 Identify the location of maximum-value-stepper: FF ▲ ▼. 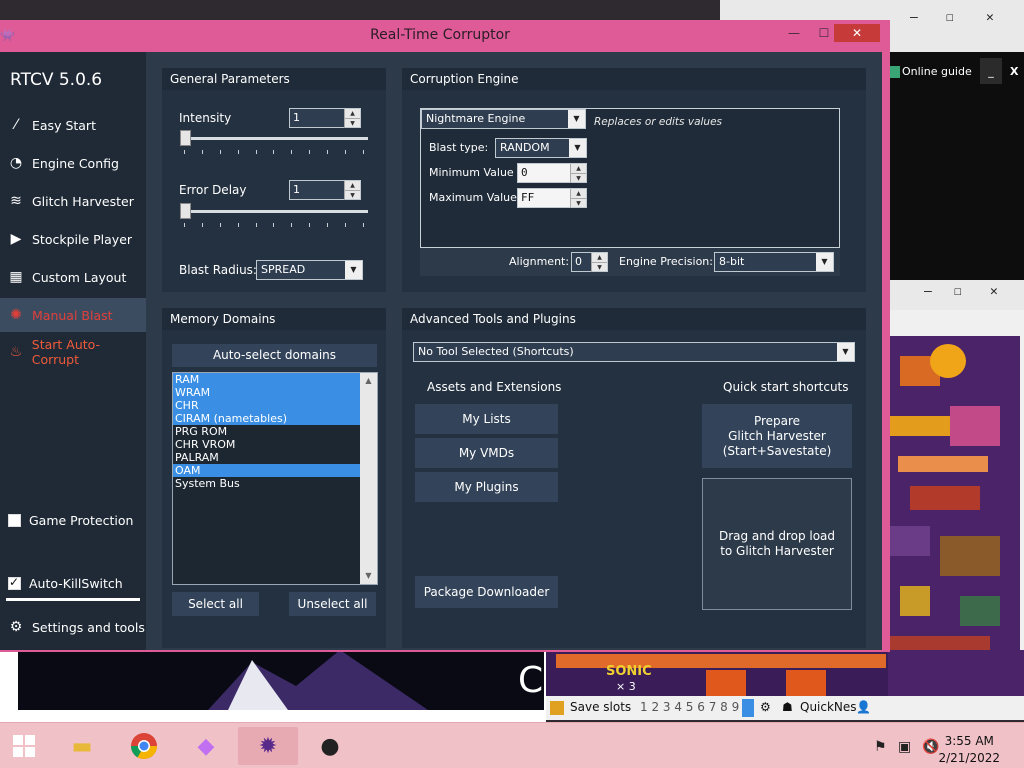
(552, 198).